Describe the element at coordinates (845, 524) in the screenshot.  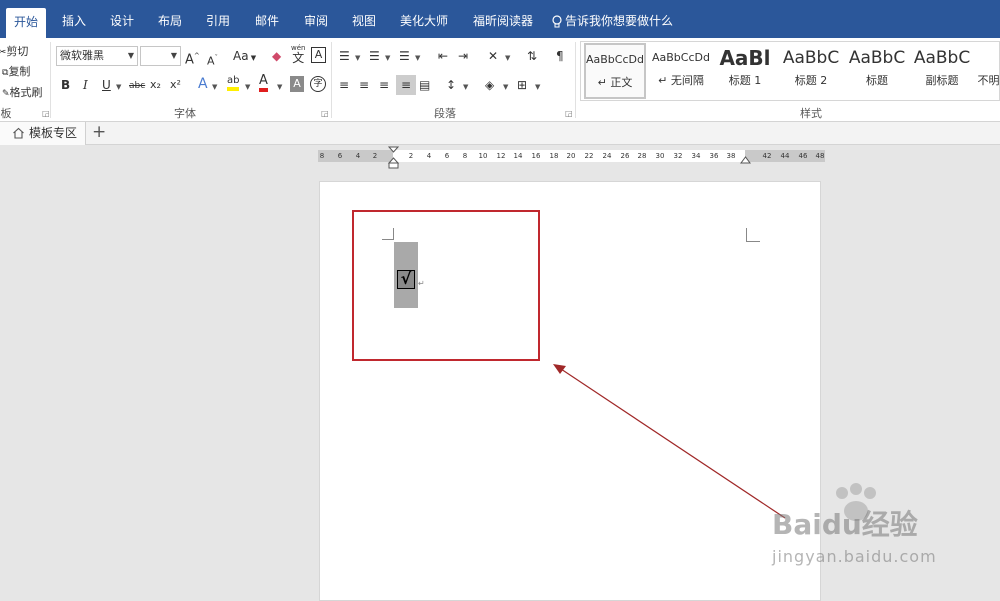
I see `watermark-brand: Baidu经验` at that location.